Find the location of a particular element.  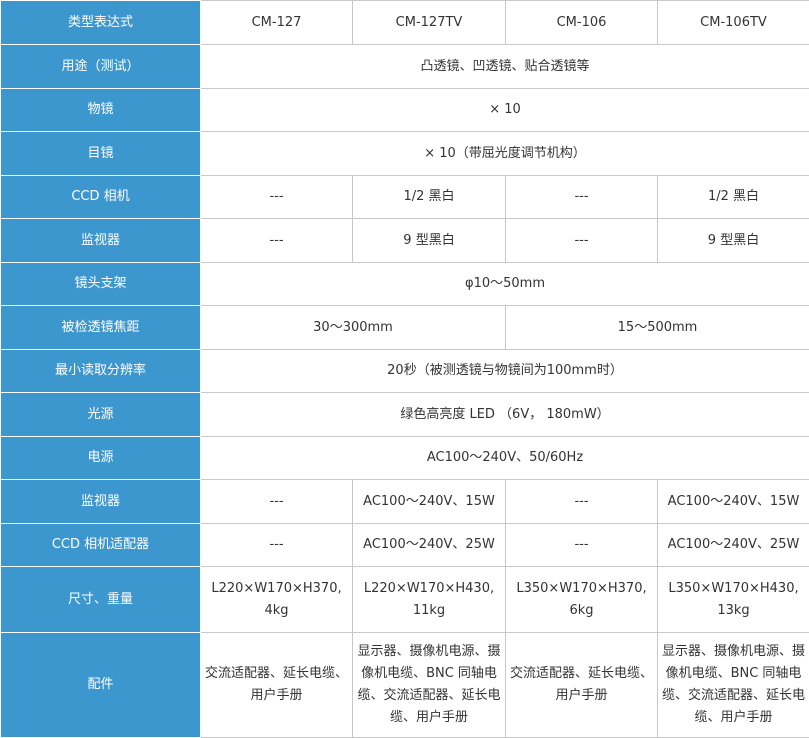

row-lens-holder: 镜头支架 φ10～50mm is located at coordinates (405, 284).